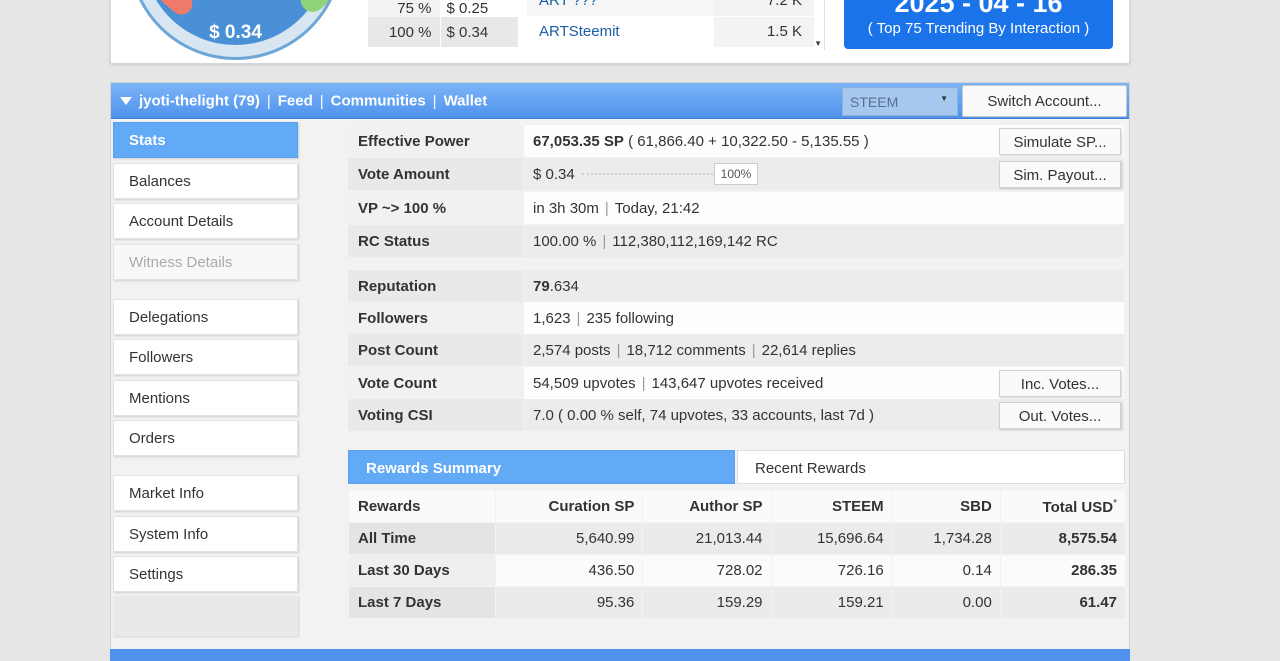  What do you see at coordinates (205, 493) in the screenshot?
I see `sidebar-item-market-info: Market Info` at bounding box center [205, 493].